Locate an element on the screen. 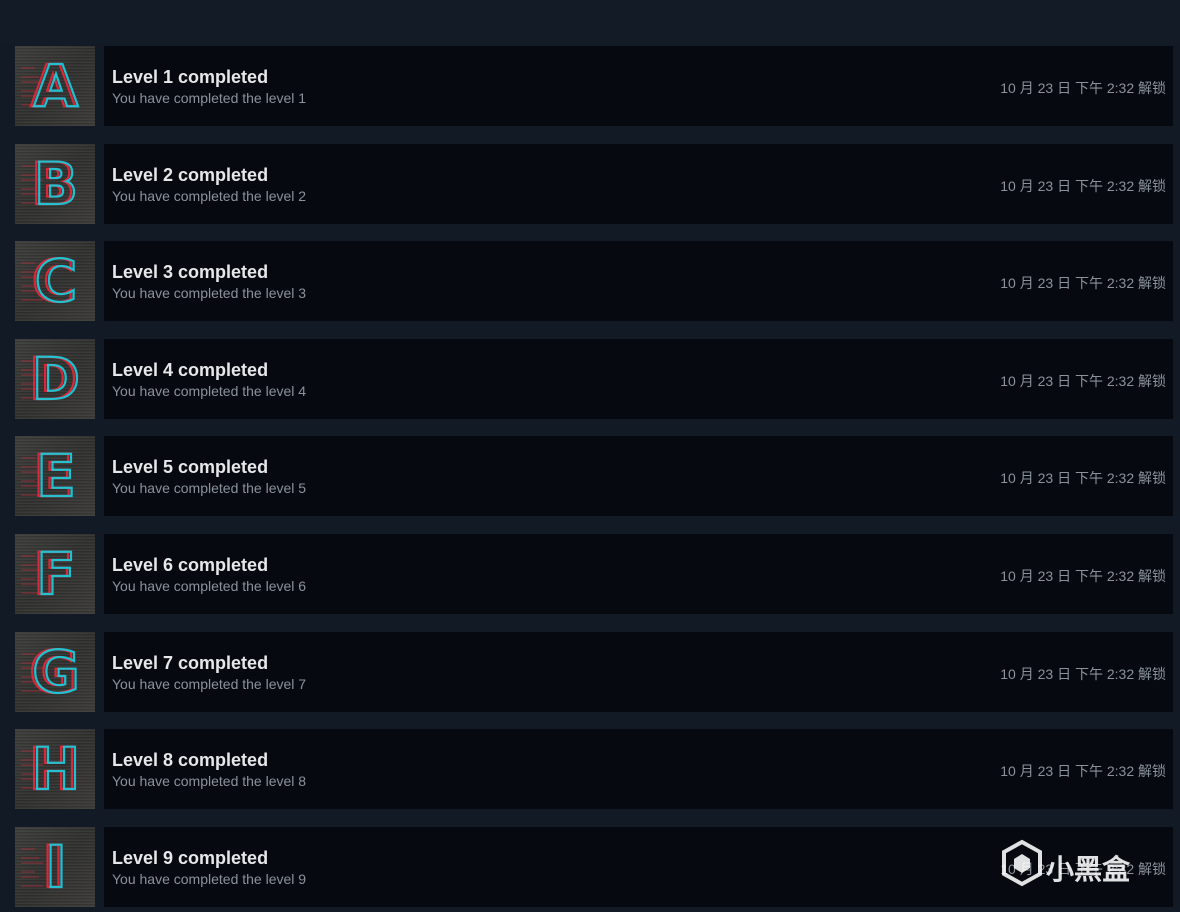  badge-letter: A is located at coordinates (56, 86).